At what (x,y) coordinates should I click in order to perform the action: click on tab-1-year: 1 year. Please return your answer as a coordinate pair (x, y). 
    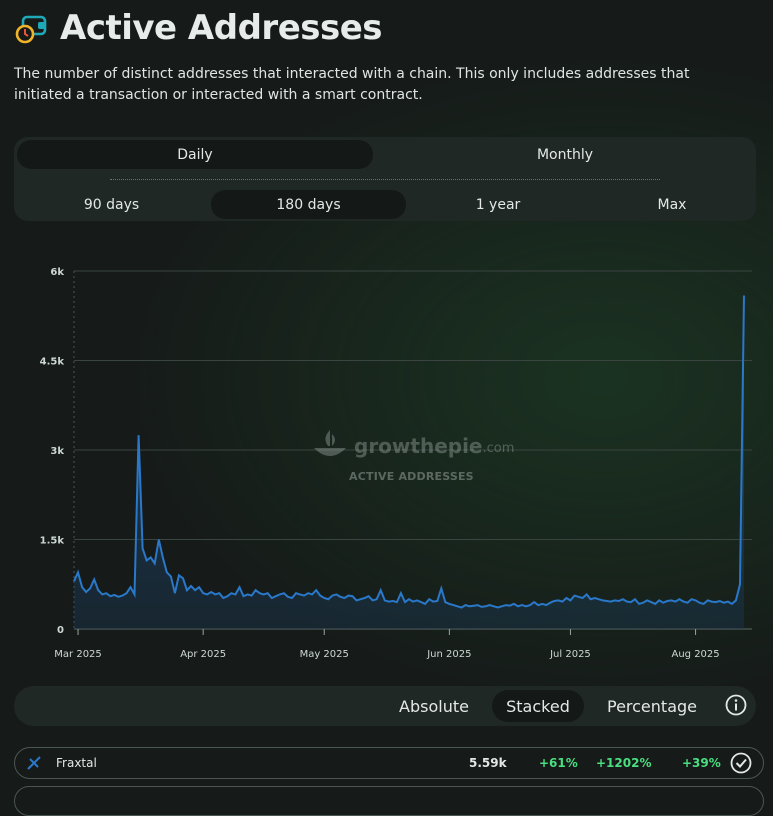
    Looking at the image, I should click on (498, 204).